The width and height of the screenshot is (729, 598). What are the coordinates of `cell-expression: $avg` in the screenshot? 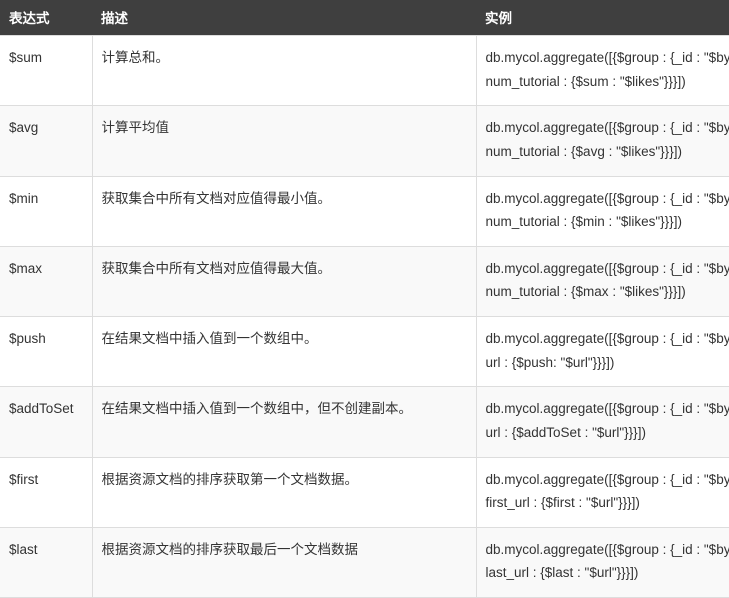 It's located at (46, 141).